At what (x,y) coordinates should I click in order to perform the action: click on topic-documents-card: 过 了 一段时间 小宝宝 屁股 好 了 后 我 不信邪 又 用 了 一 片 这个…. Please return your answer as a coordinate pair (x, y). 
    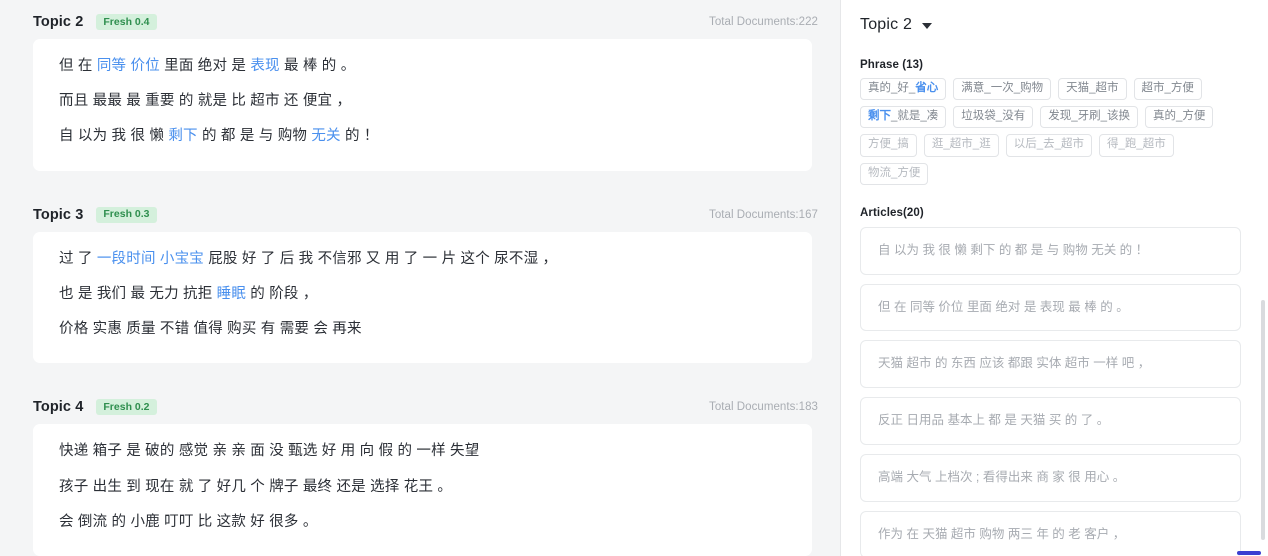
    Looking at the image, I should click on (422, 297).